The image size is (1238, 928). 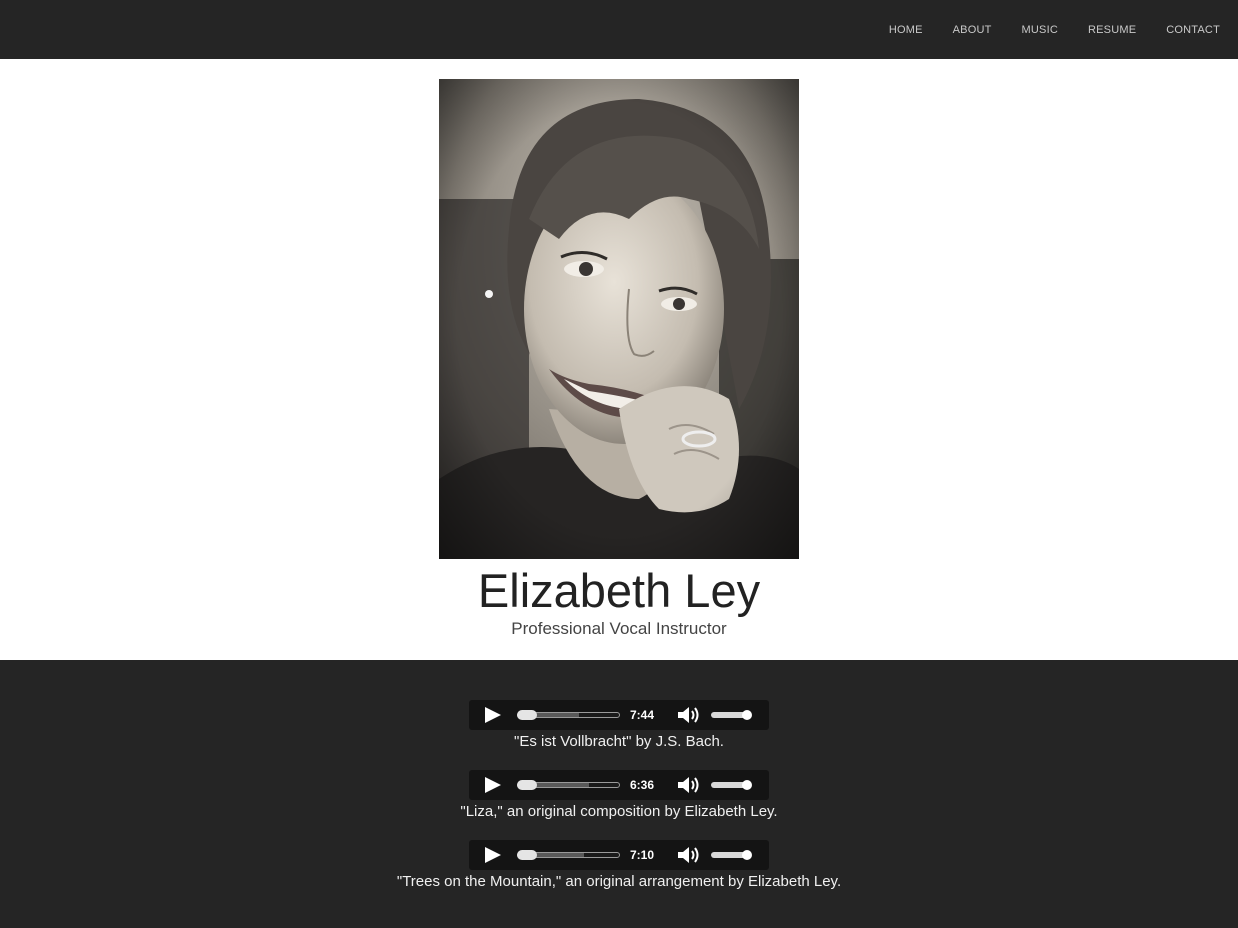 I want to click on nav-about: ABOUT, so click(x=972, y=30).